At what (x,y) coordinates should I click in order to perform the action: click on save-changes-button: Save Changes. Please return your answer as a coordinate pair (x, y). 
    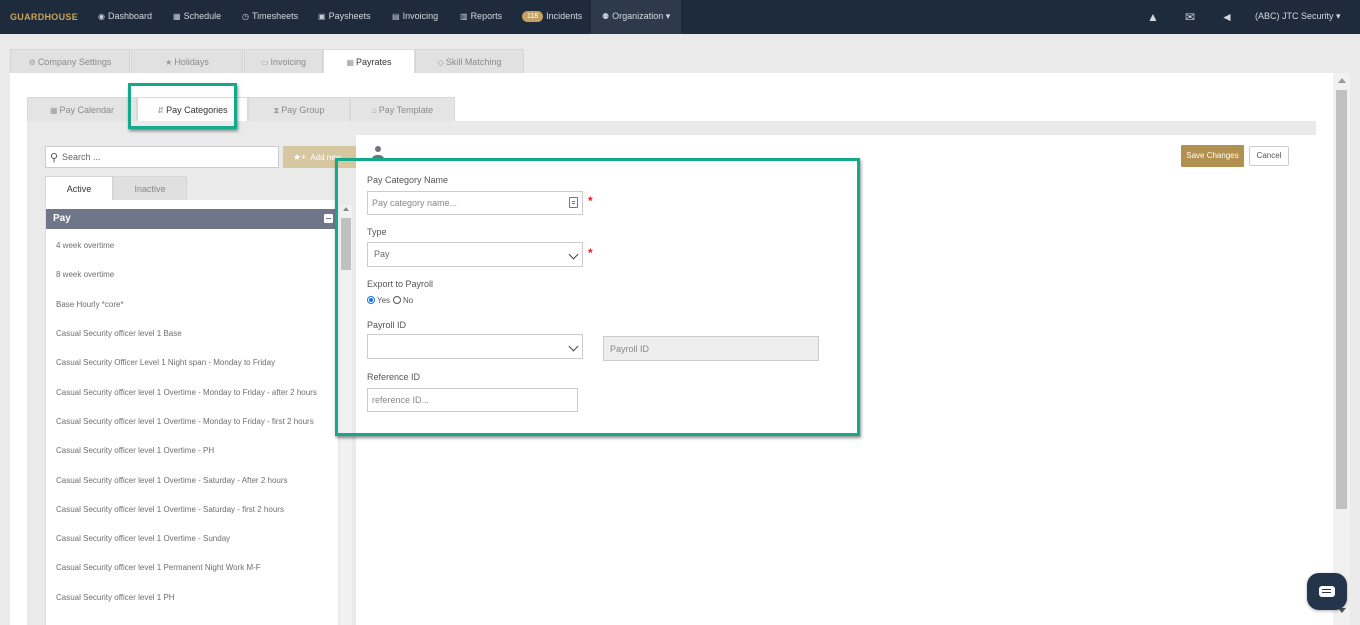
    Looking at the image, I should click on (1212, 156).